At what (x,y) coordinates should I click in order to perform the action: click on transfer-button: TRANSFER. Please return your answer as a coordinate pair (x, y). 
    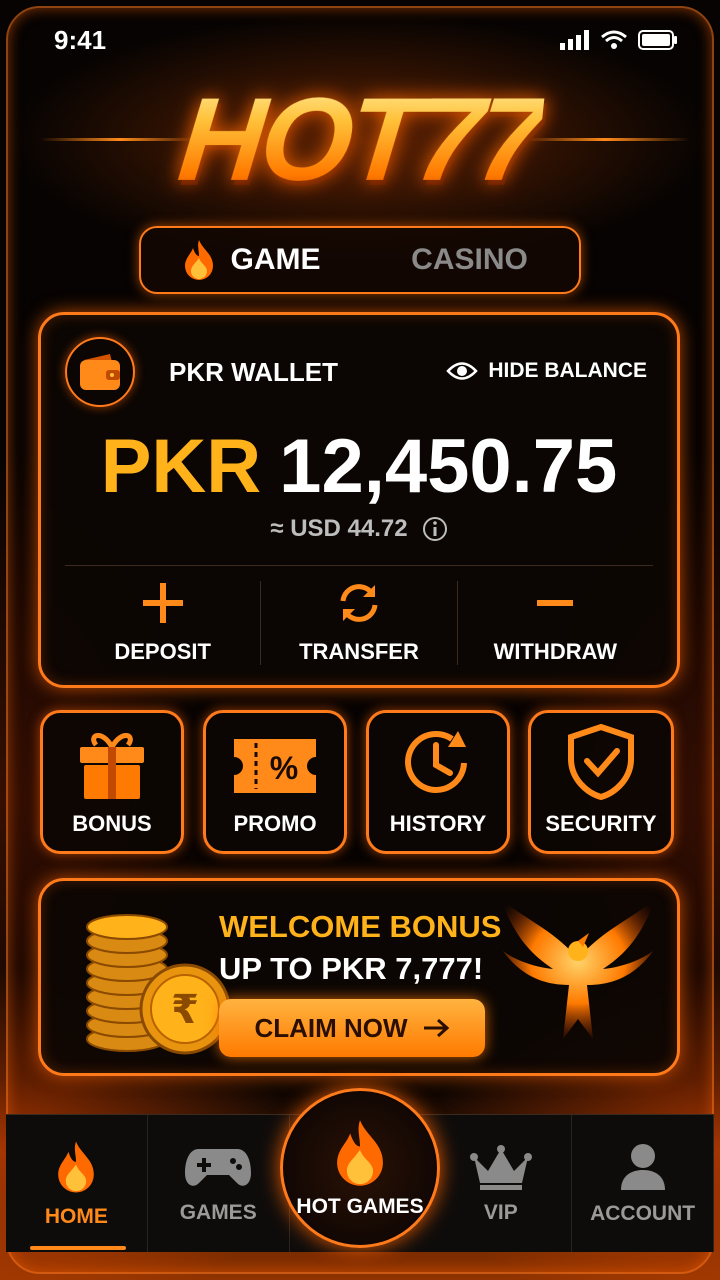
    Looking at the image, I should click on (359, 623).